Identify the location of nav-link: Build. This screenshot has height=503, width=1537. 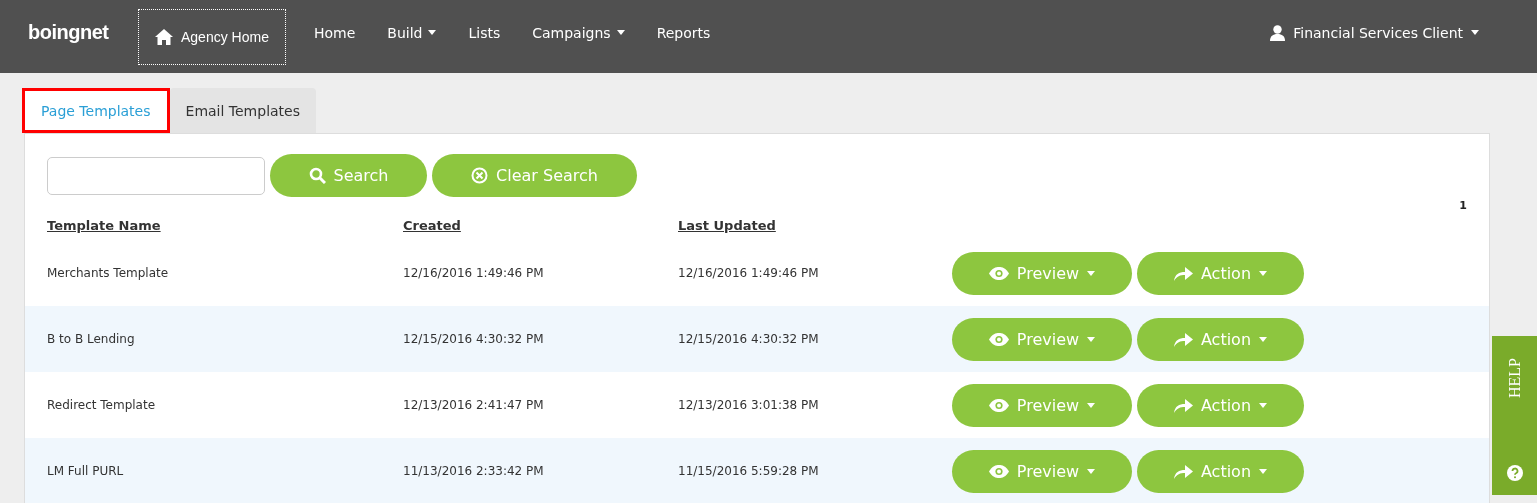
(412, 32).